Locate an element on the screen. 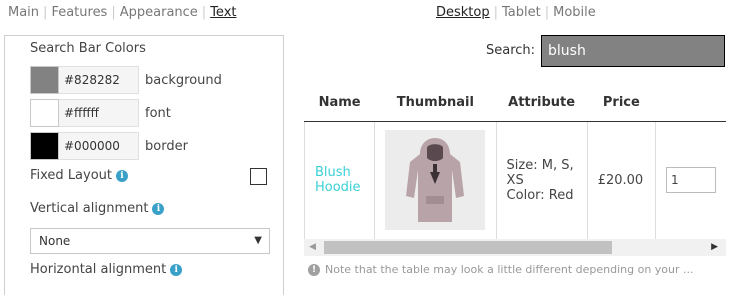 The image size is (738, 295). column-header-quantity is located at coordinates (690, 103).